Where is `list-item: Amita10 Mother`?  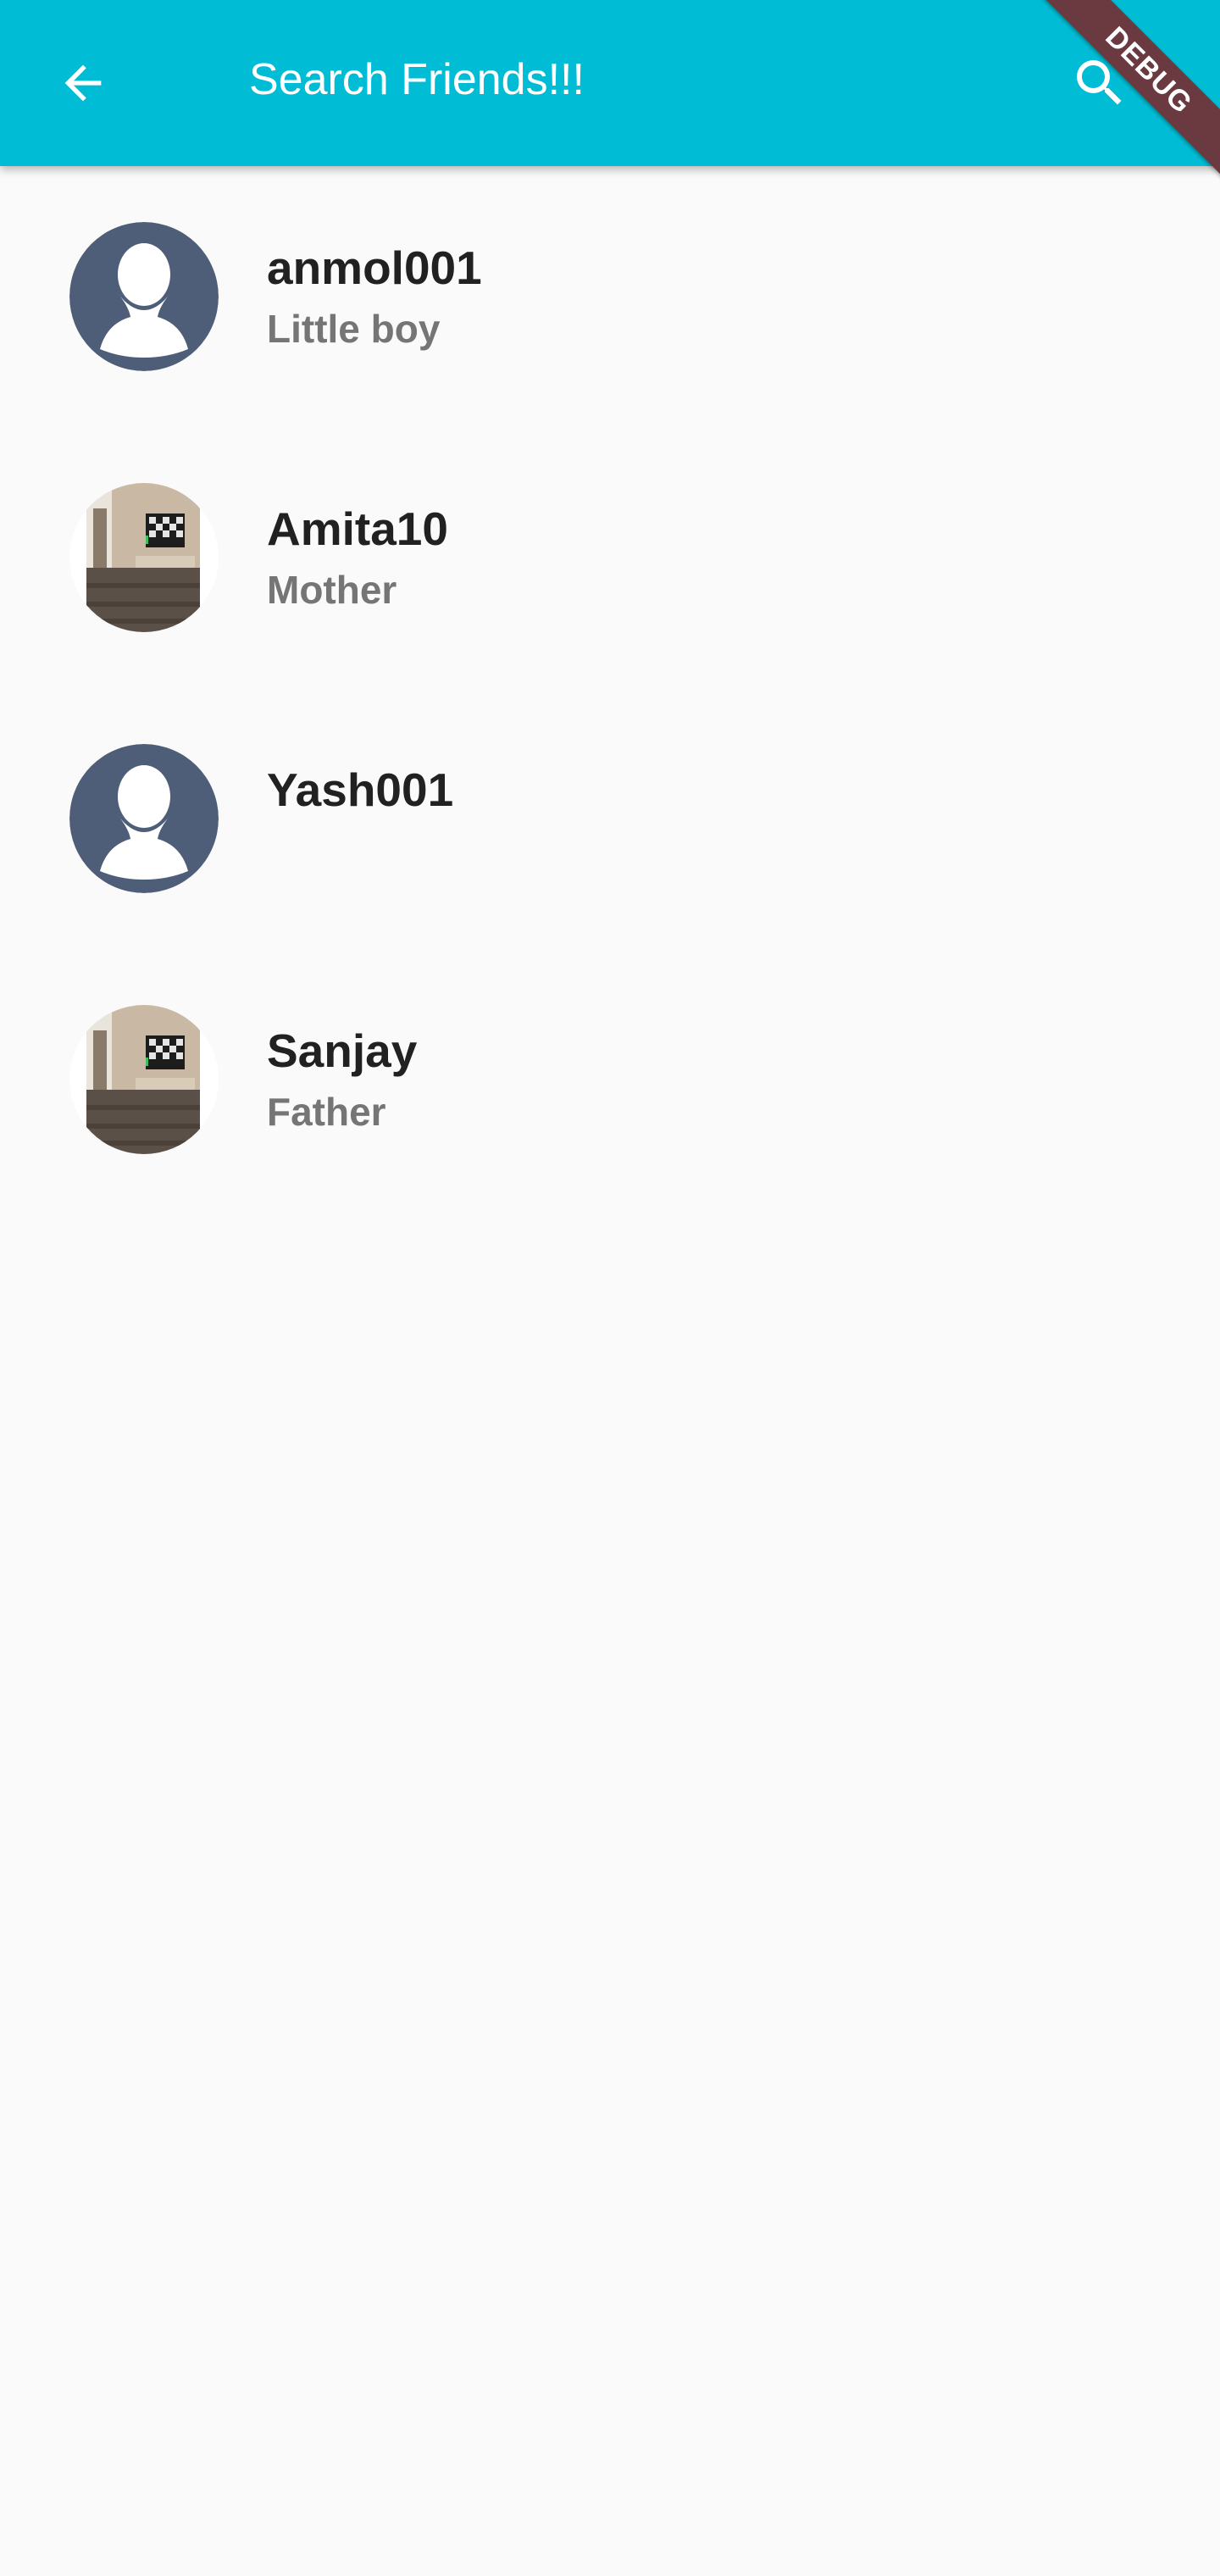 list-item: Amita10 Mother is located at coordinates (610, 557).